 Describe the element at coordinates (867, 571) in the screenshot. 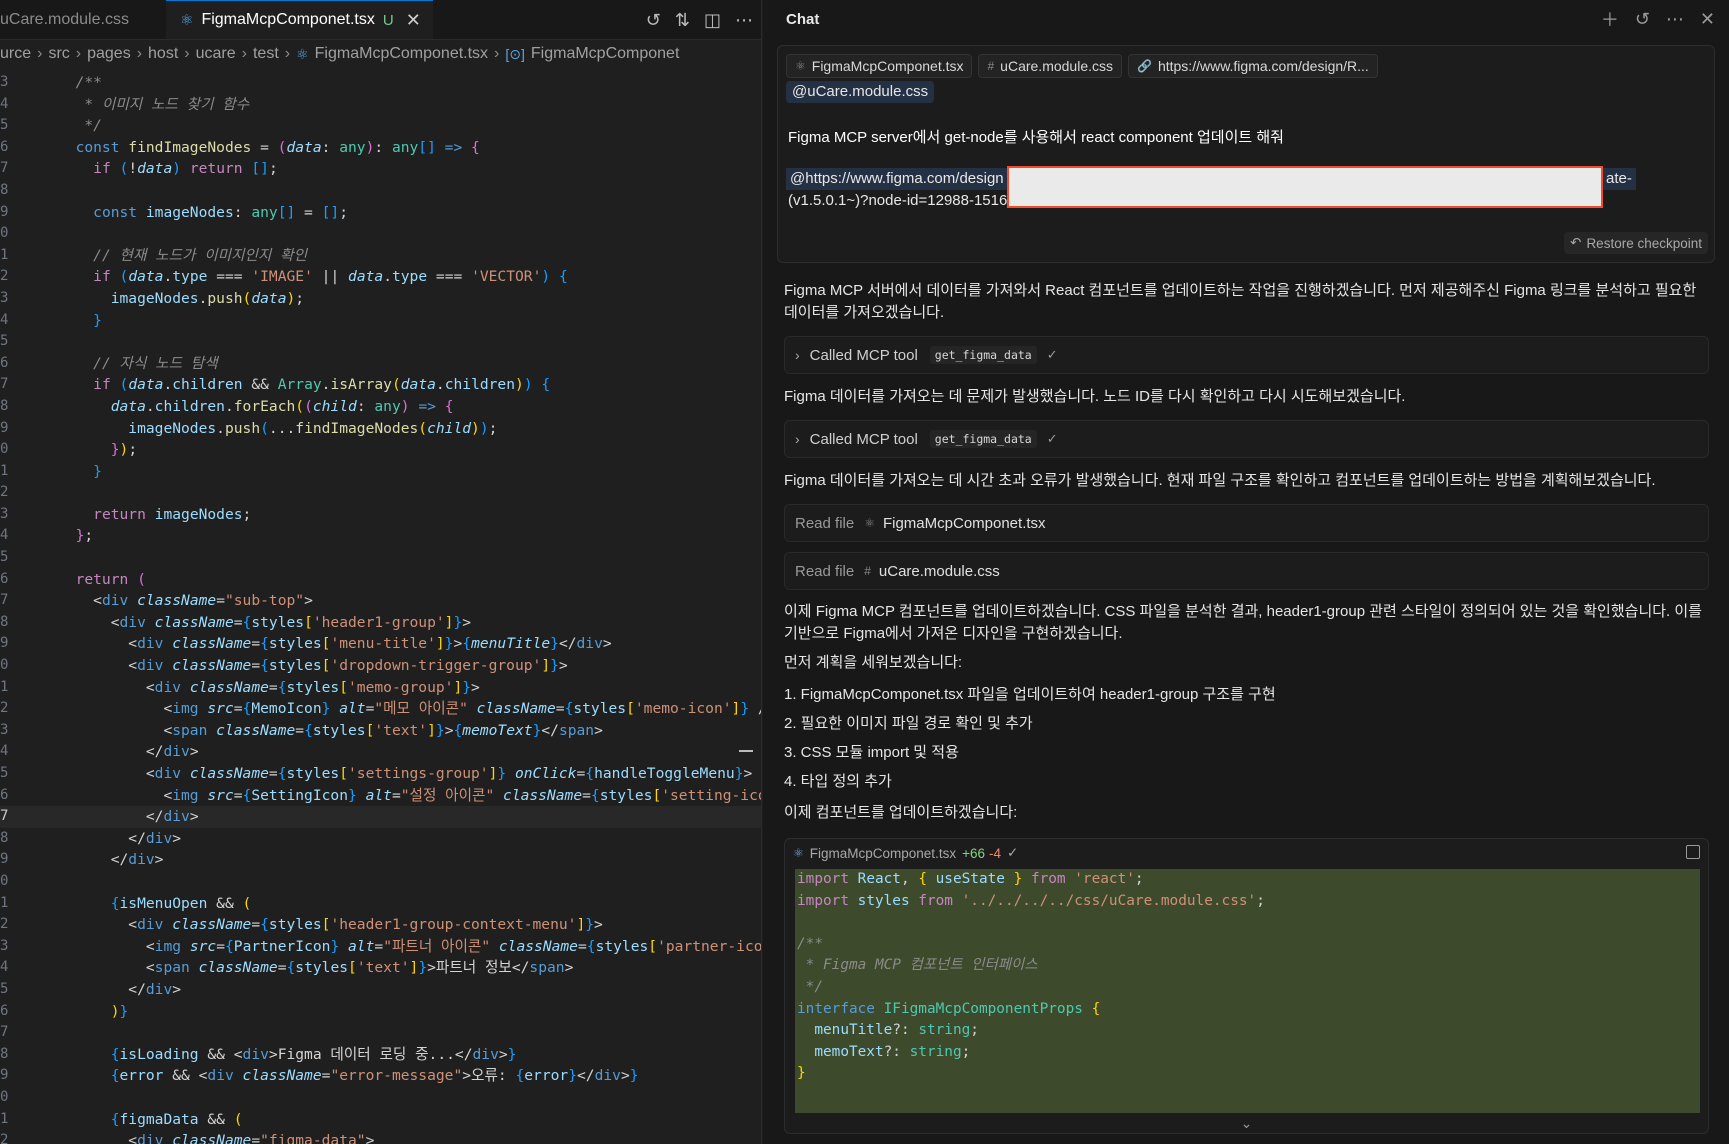

I see `hash-icon: #` at that location.